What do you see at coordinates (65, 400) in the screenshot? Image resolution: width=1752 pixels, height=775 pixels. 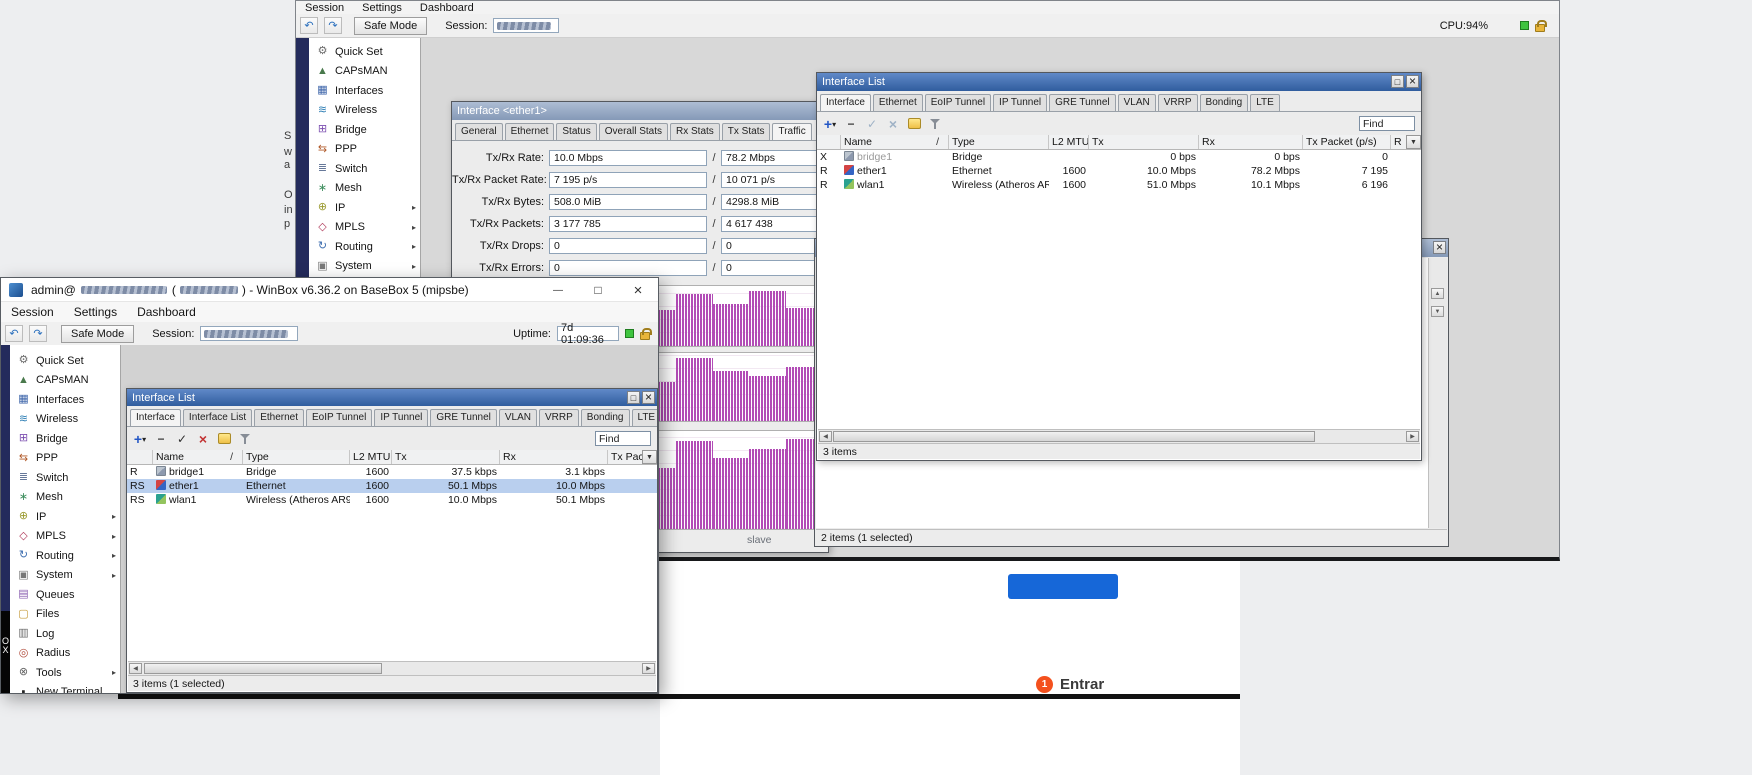 I see `sidebar-item-interfaces: Interfaces` at bounding box center [65, 400].